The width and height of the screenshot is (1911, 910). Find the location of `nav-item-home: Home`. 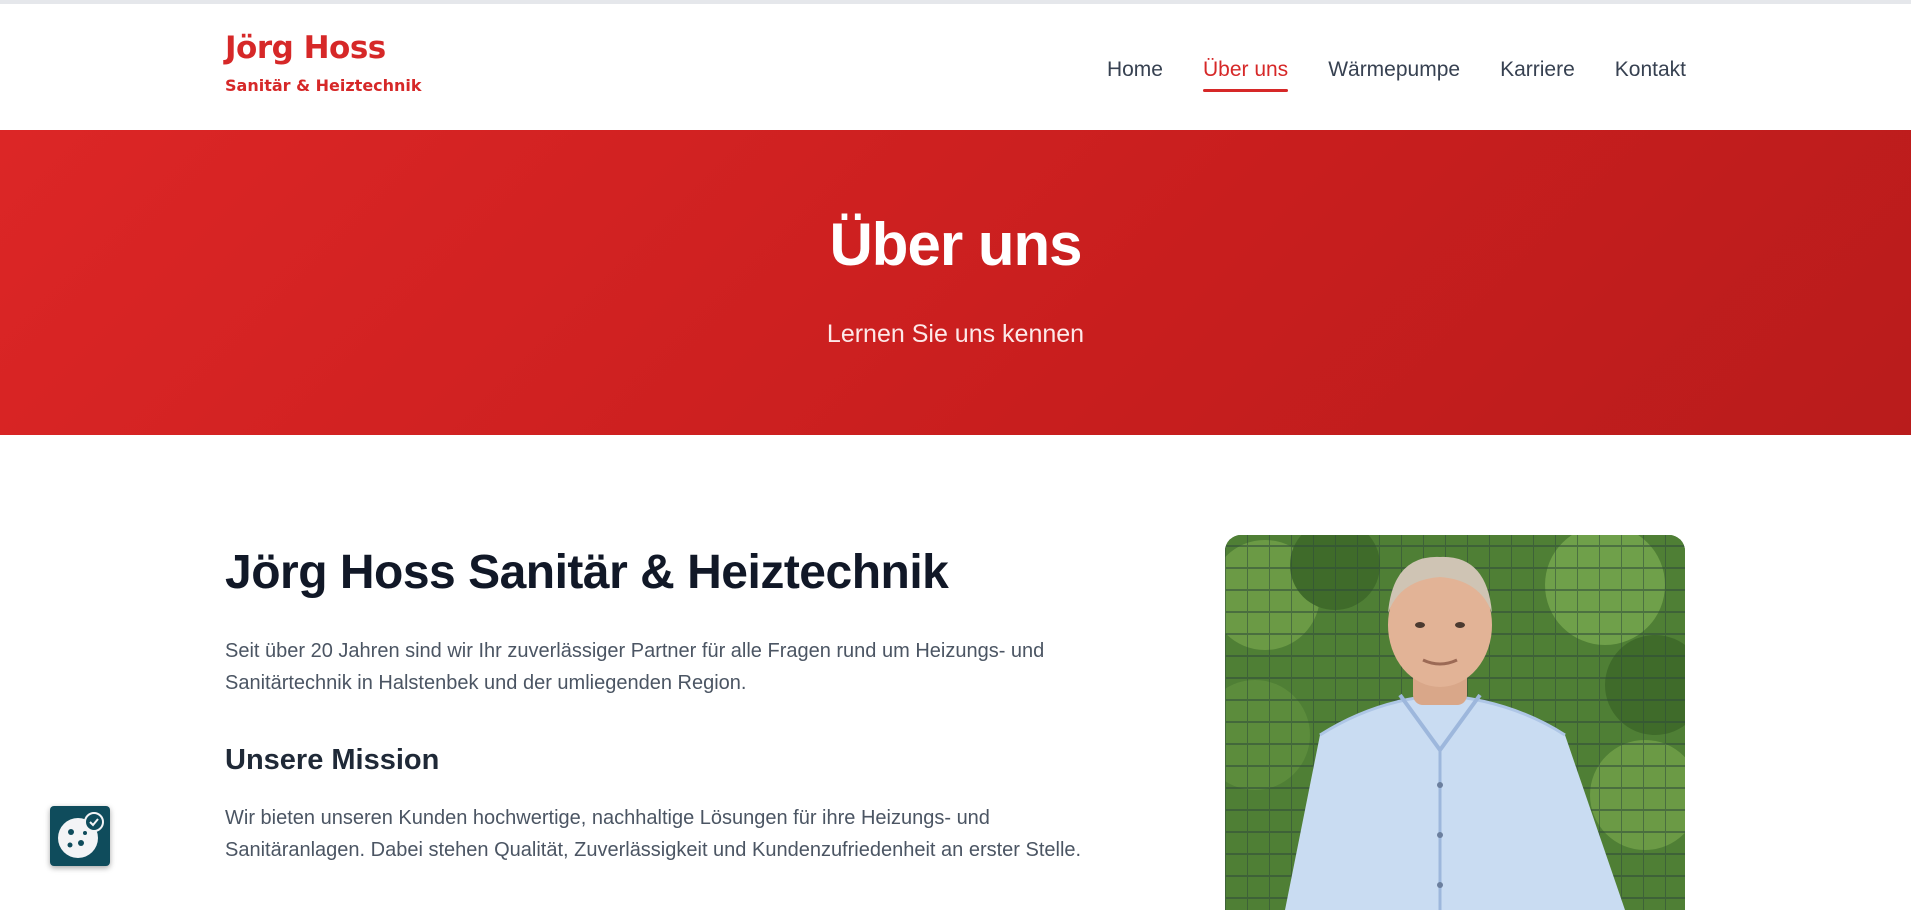

nav-item-home: Home is located at coordinates (1135, 73).